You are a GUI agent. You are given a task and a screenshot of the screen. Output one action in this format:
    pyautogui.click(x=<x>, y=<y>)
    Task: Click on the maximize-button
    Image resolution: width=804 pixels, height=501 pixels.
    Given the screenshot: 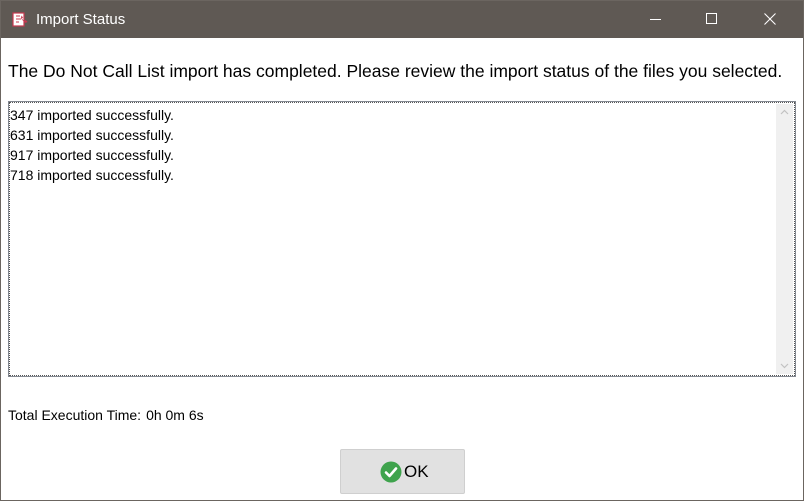 What is the action you would take?
    pyautogui.click(x=713, y=19)
    